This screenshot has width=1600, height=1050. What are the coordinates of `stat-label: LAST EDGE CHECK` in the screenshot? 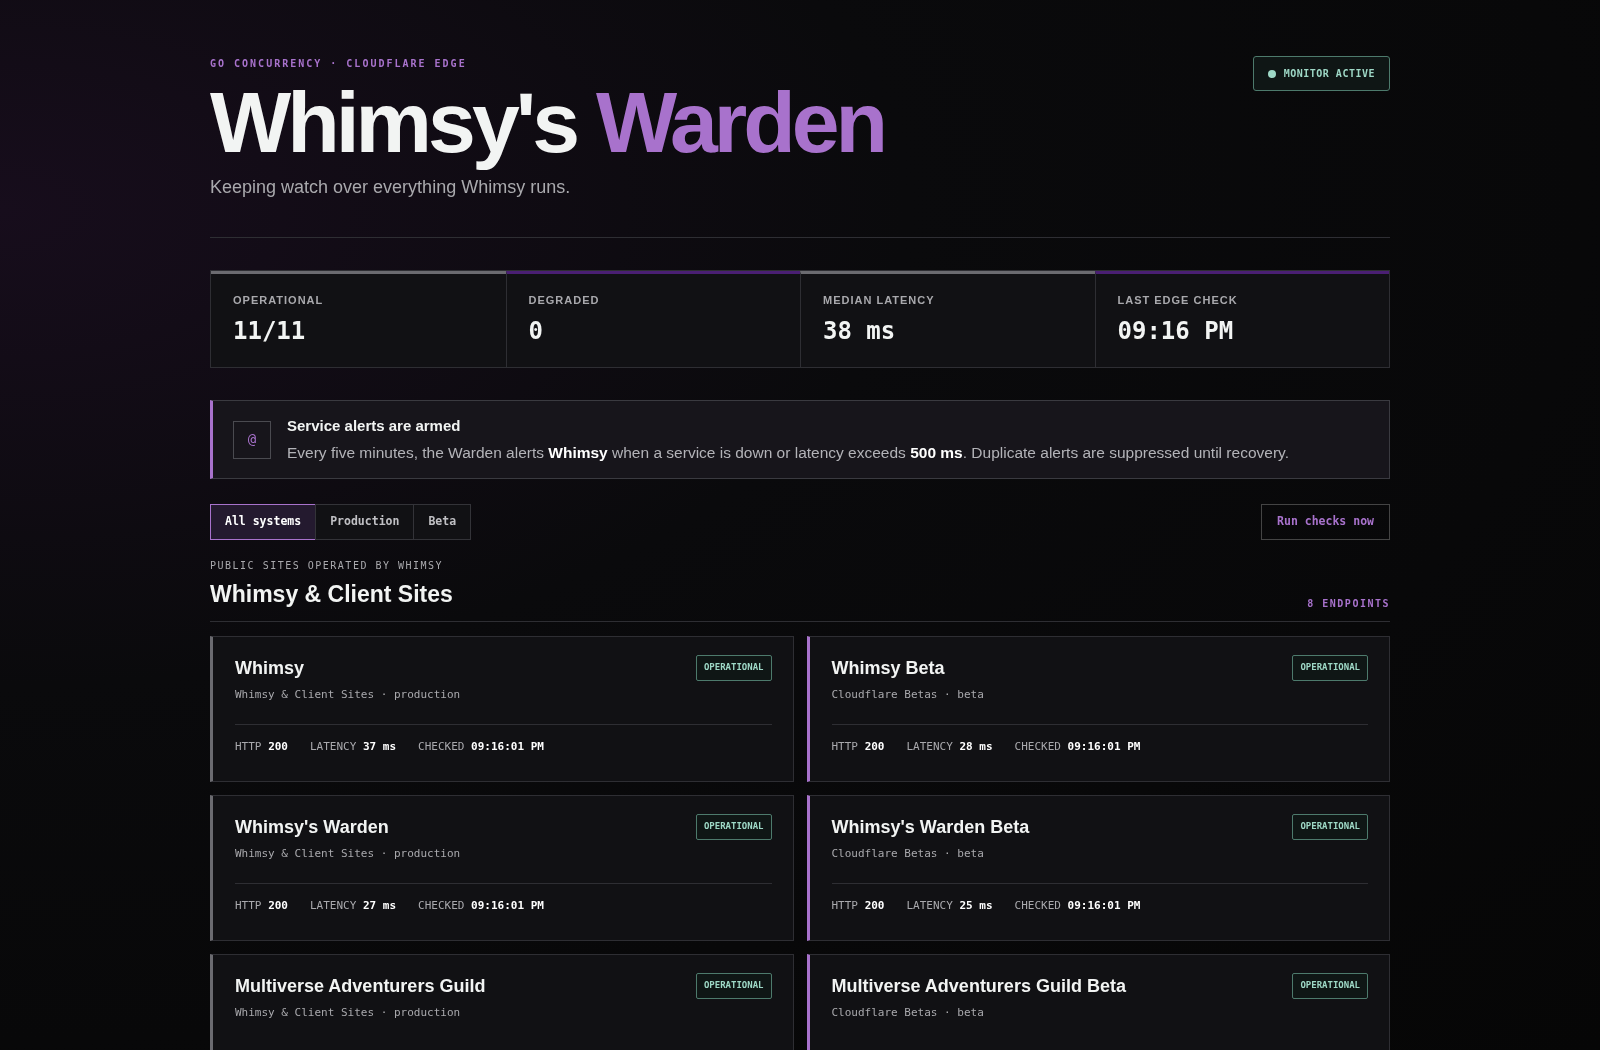 It's located at (1178, 301).